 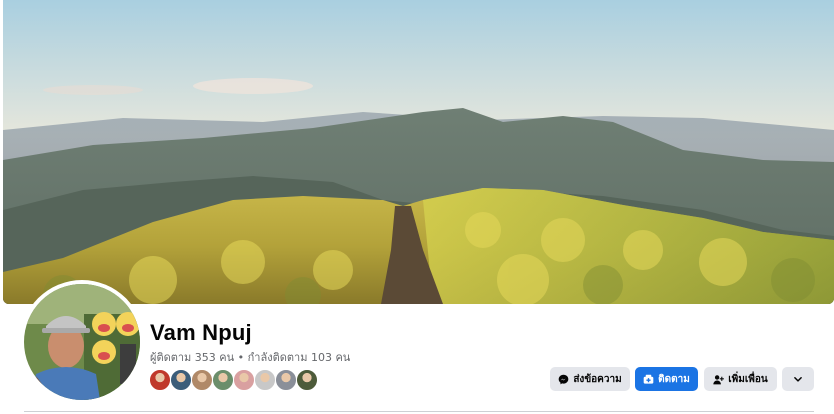 What do you see at coordinates (201, 332) in the screenshot?
I see `profile-name: Vam Npuj` at bounding box center [201, 332].